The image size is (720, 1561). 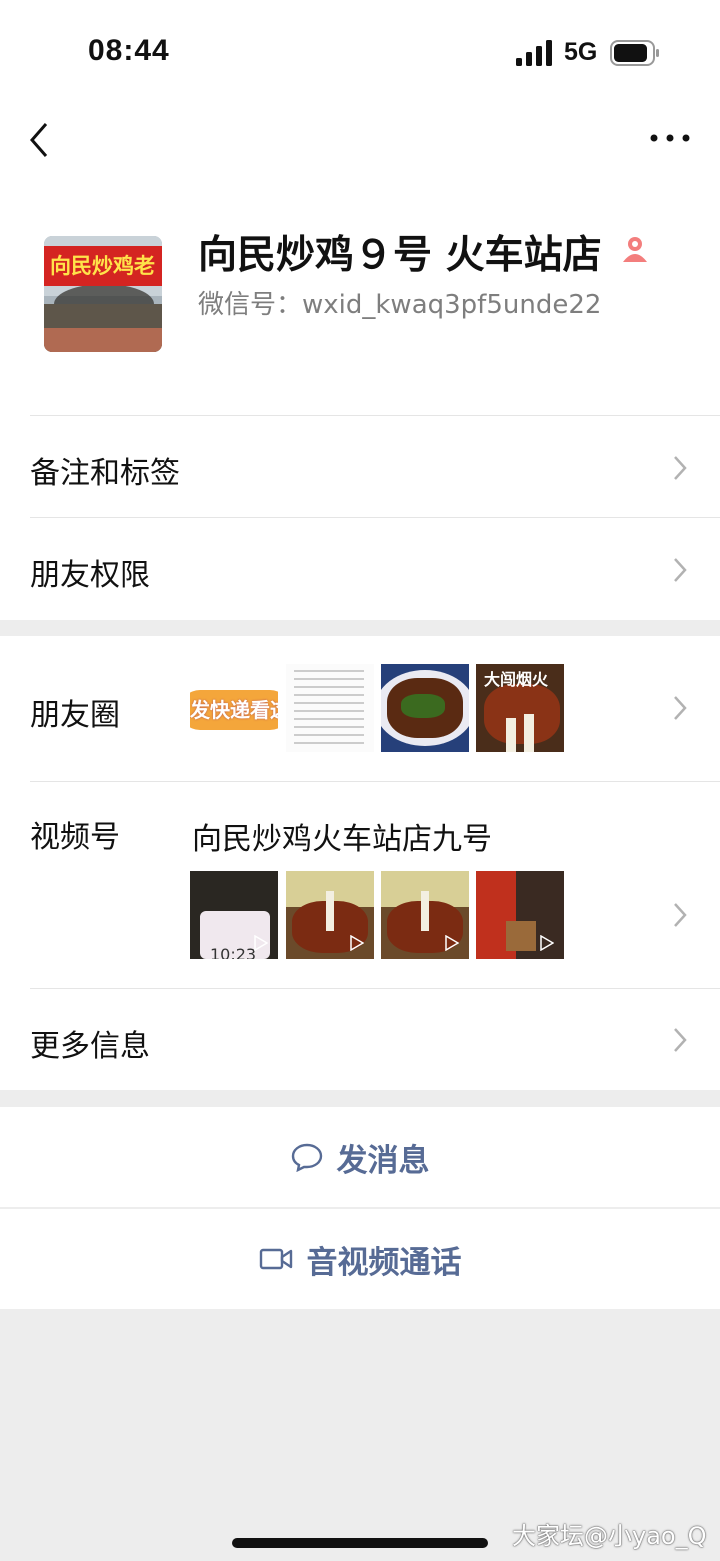 I want to click on send-message-button: 发消息, so click(x=360, y=1157).